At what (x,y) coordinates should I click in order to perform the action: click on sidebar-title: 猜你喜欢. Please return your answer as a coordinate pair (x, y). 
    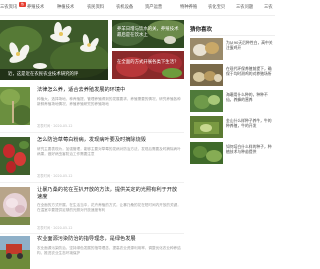
    Looking at the image, I should click on (201, 30).